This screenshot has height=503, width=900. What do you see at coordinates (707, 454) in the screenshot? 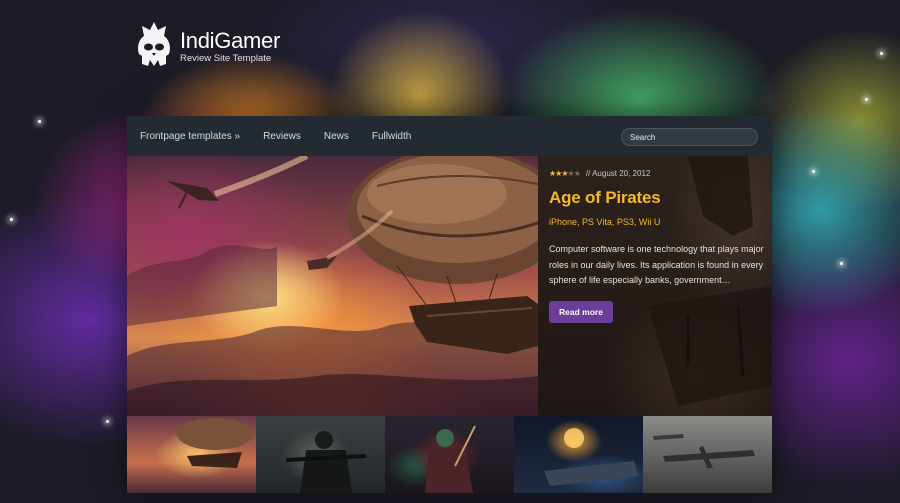
I see `thumbnail-aircraft` at bounding box center [707, 454].